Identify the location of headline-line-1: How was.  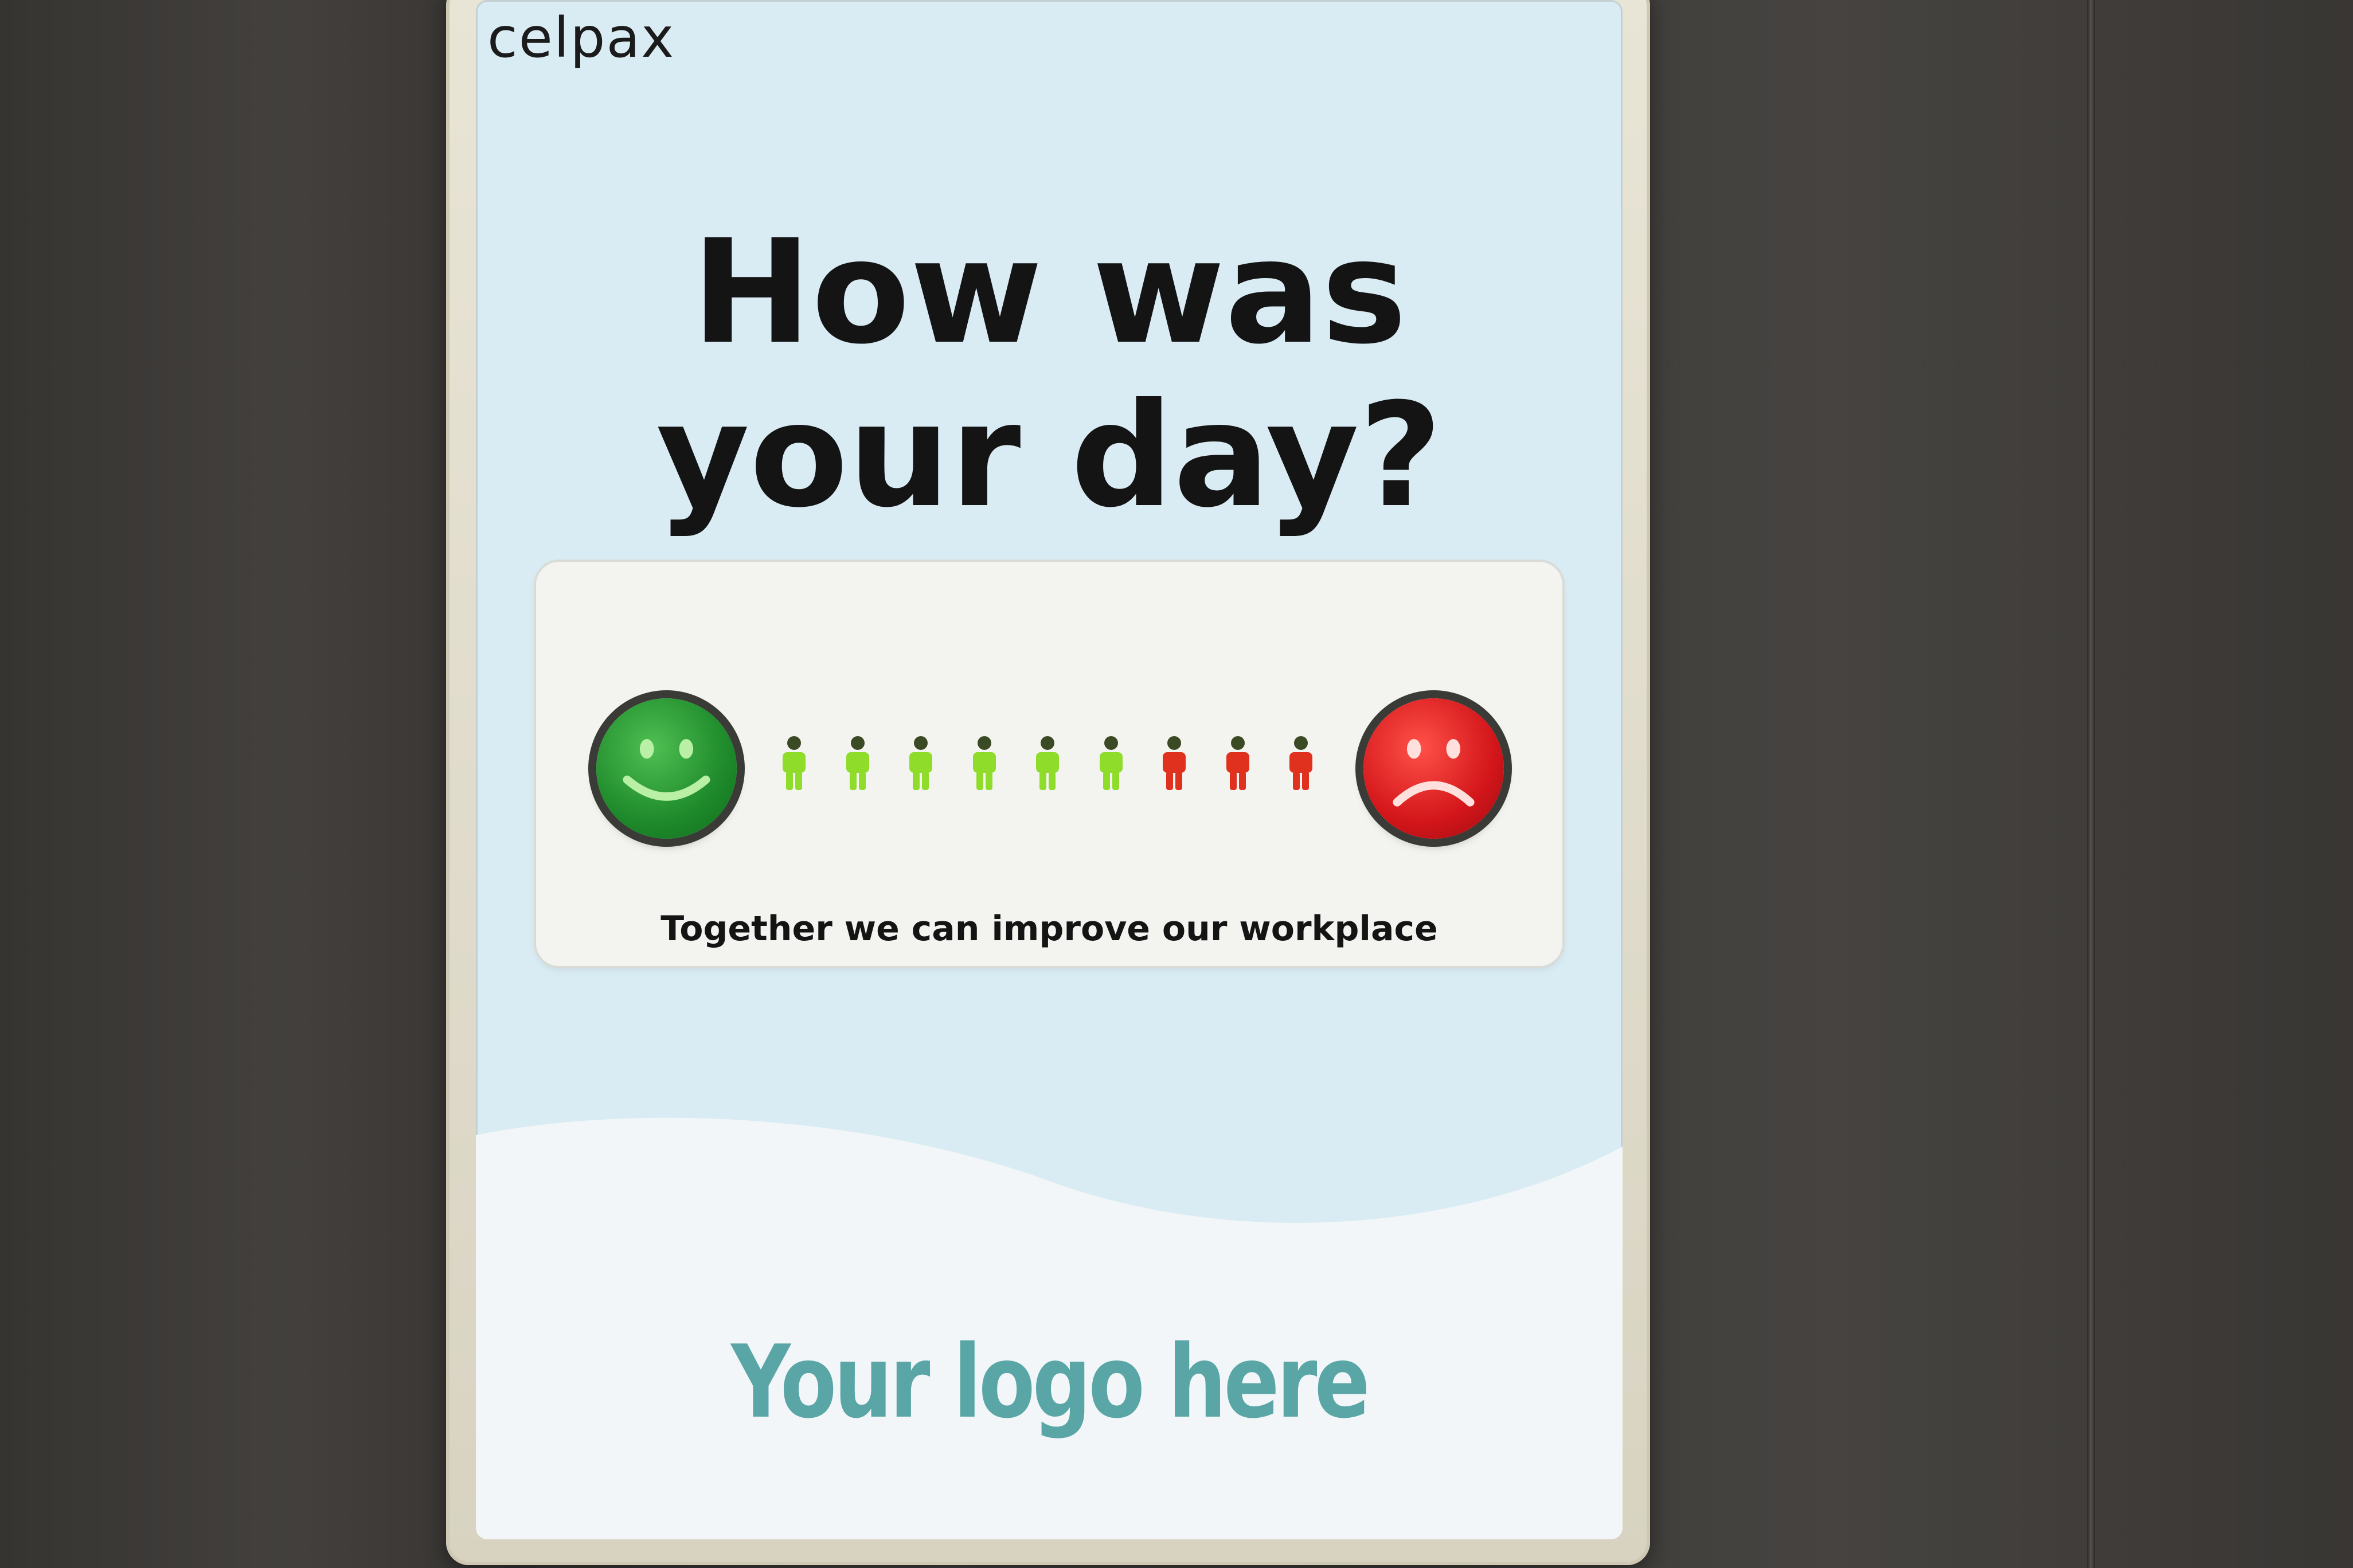
(1049, 292).